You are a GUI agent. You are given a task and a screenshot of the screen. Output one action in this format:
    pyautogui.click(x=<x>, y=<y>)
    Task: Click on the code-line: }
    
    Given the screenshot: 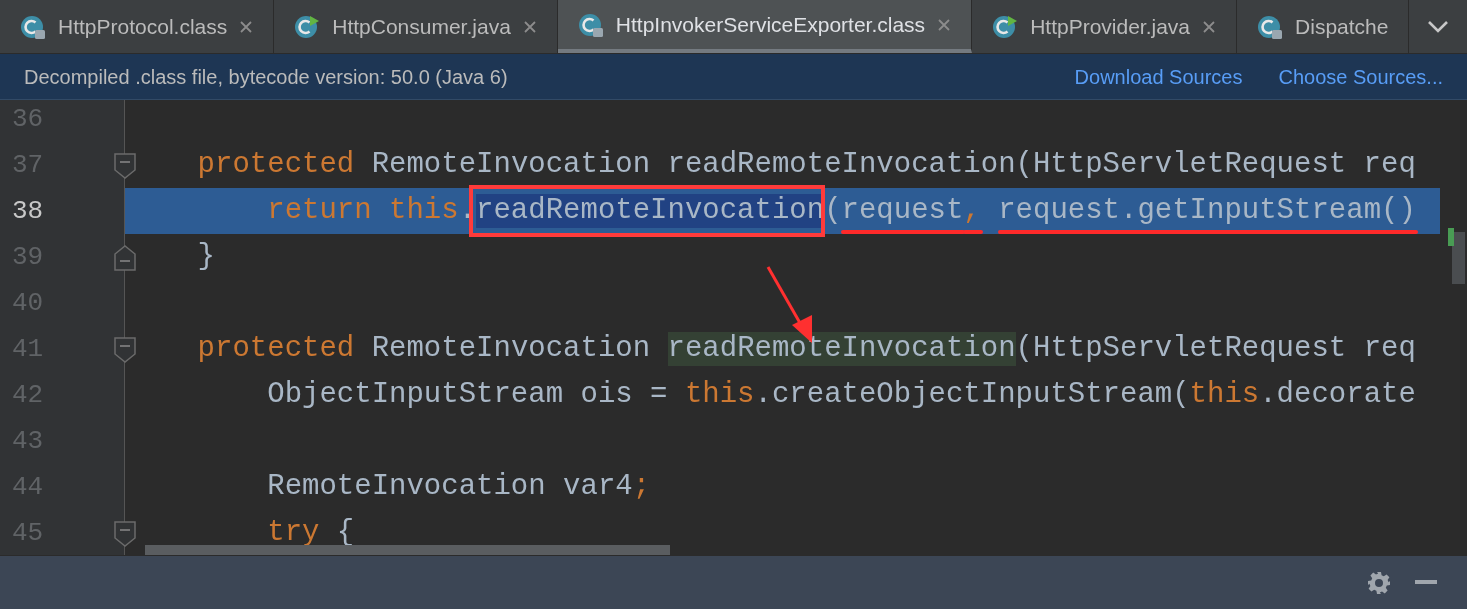 What is the action you would take?
    pyautogui.click(x=206, y=257)
    